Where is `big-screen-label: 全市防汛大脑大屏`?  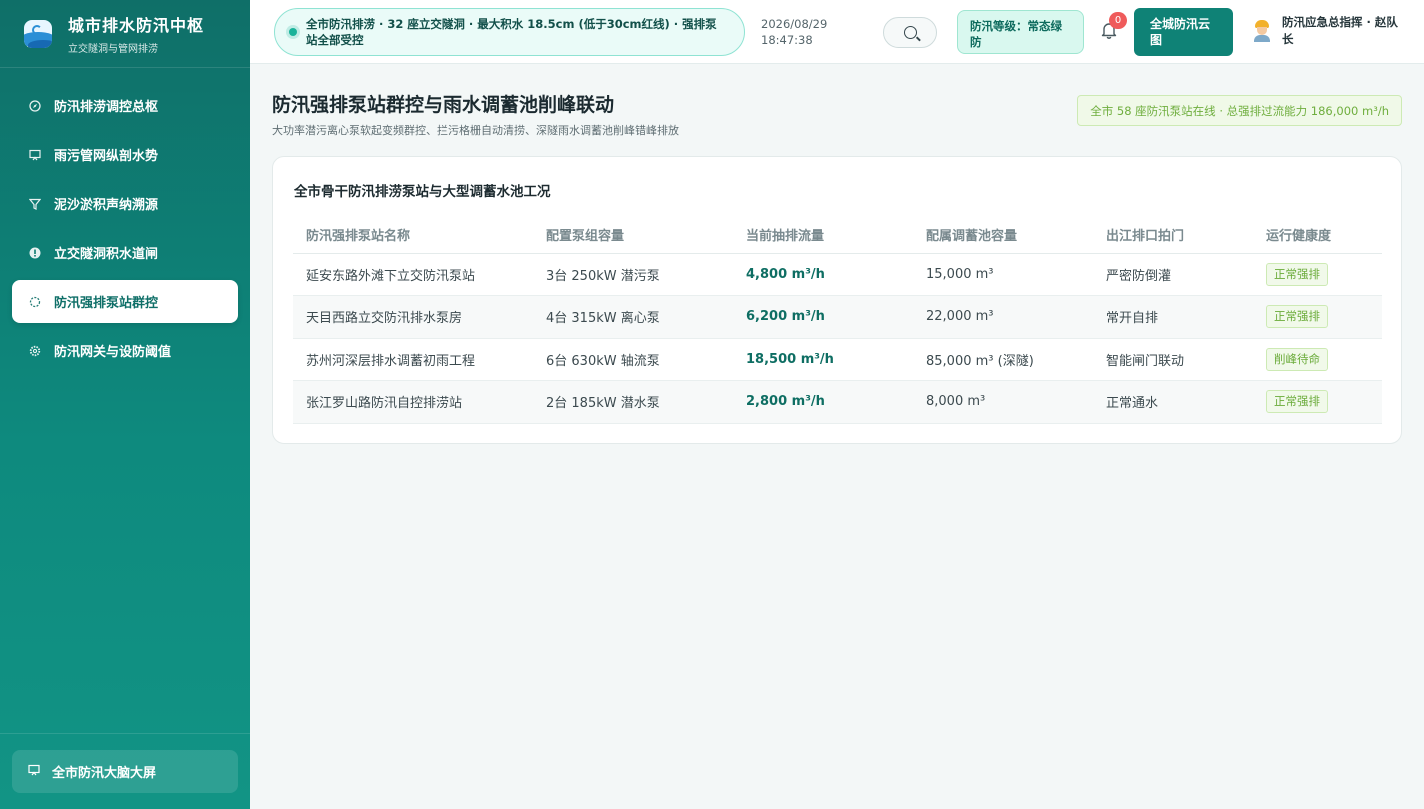
big-screen-label: 全市防汛大脑大屏 is located at coordinates (104, 773).